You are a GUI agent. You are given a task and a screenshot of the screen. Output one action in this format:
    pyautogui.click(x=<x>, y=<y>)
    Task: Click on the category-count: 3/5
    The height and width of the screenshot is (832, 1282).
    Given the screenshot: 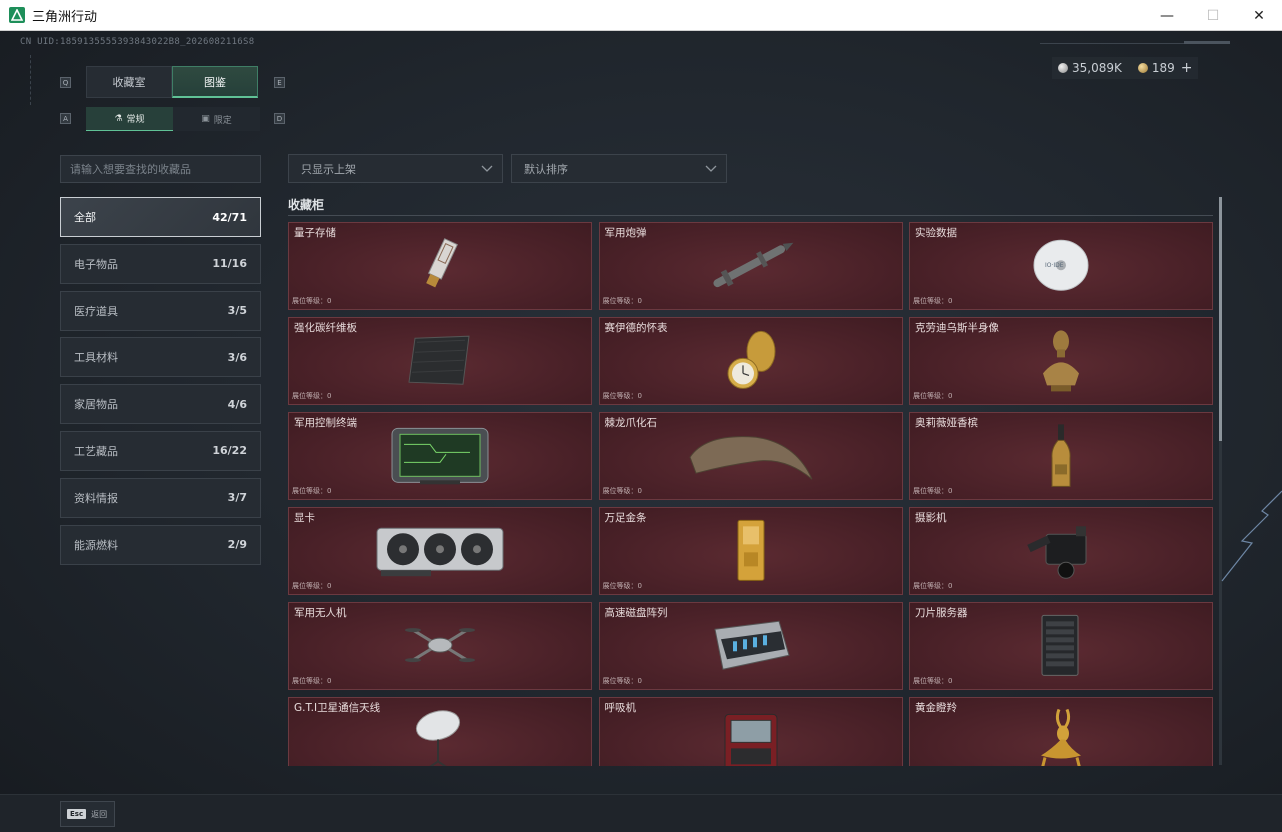 What is the action you would take?
    pyautogui.click(x=237, y=311)
    